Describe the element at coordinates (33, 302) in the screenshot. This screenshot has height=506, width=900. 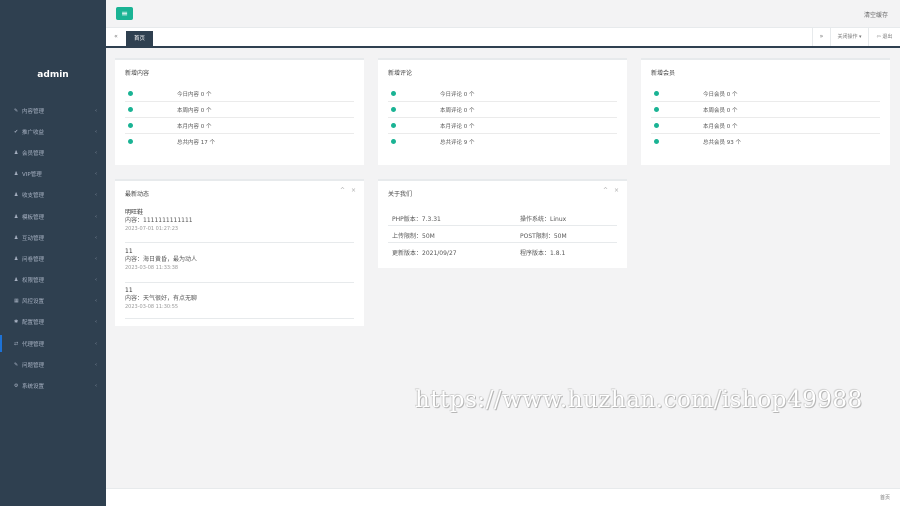
I see `sidebar-item-label: 风控设置` at that location.